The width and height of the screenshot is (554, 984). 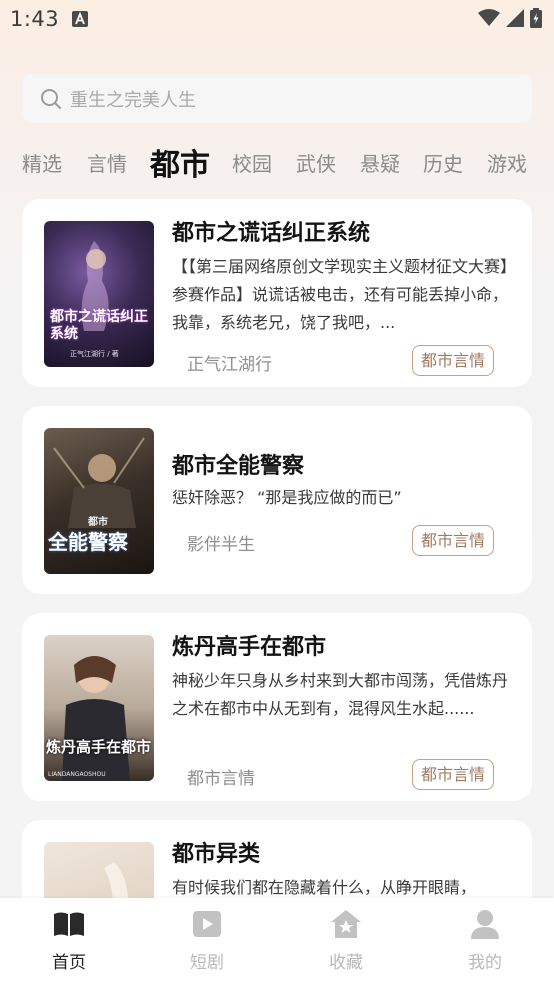 I want to click on cover-author: 正气江湖行 / 著, so click(x=94, y=354).